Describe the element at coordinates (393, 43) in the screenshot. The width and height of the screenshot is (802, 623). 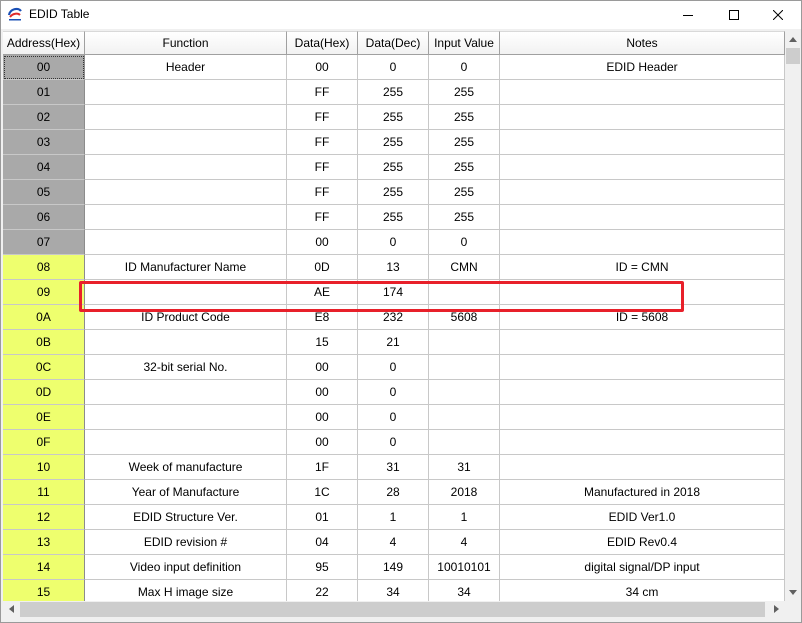
I see `column-header-data-dec: Data(Dec)` at that location.